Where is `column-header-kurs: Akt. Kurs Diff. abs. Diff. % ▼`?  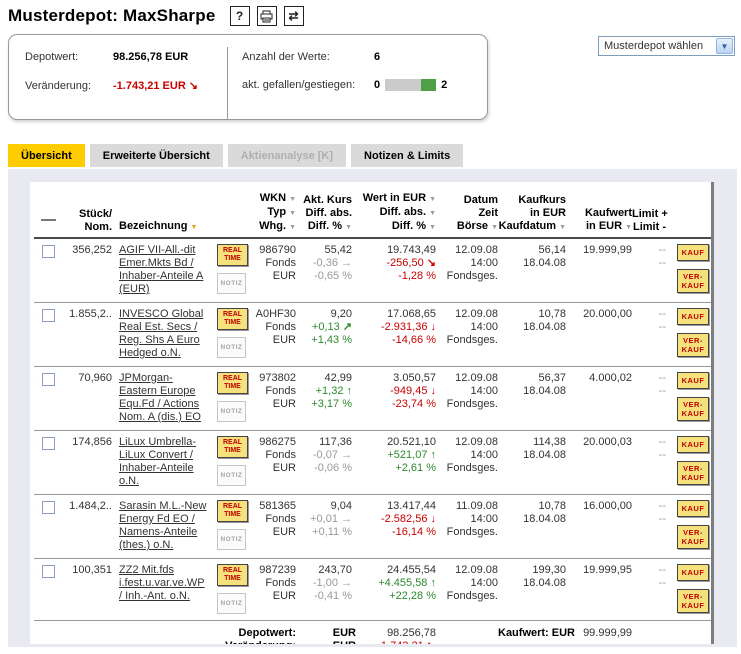 column-header-kurs: Akt. Kurs Diff. abs. Diff. % ▼ is located at coordinates (326, 214).